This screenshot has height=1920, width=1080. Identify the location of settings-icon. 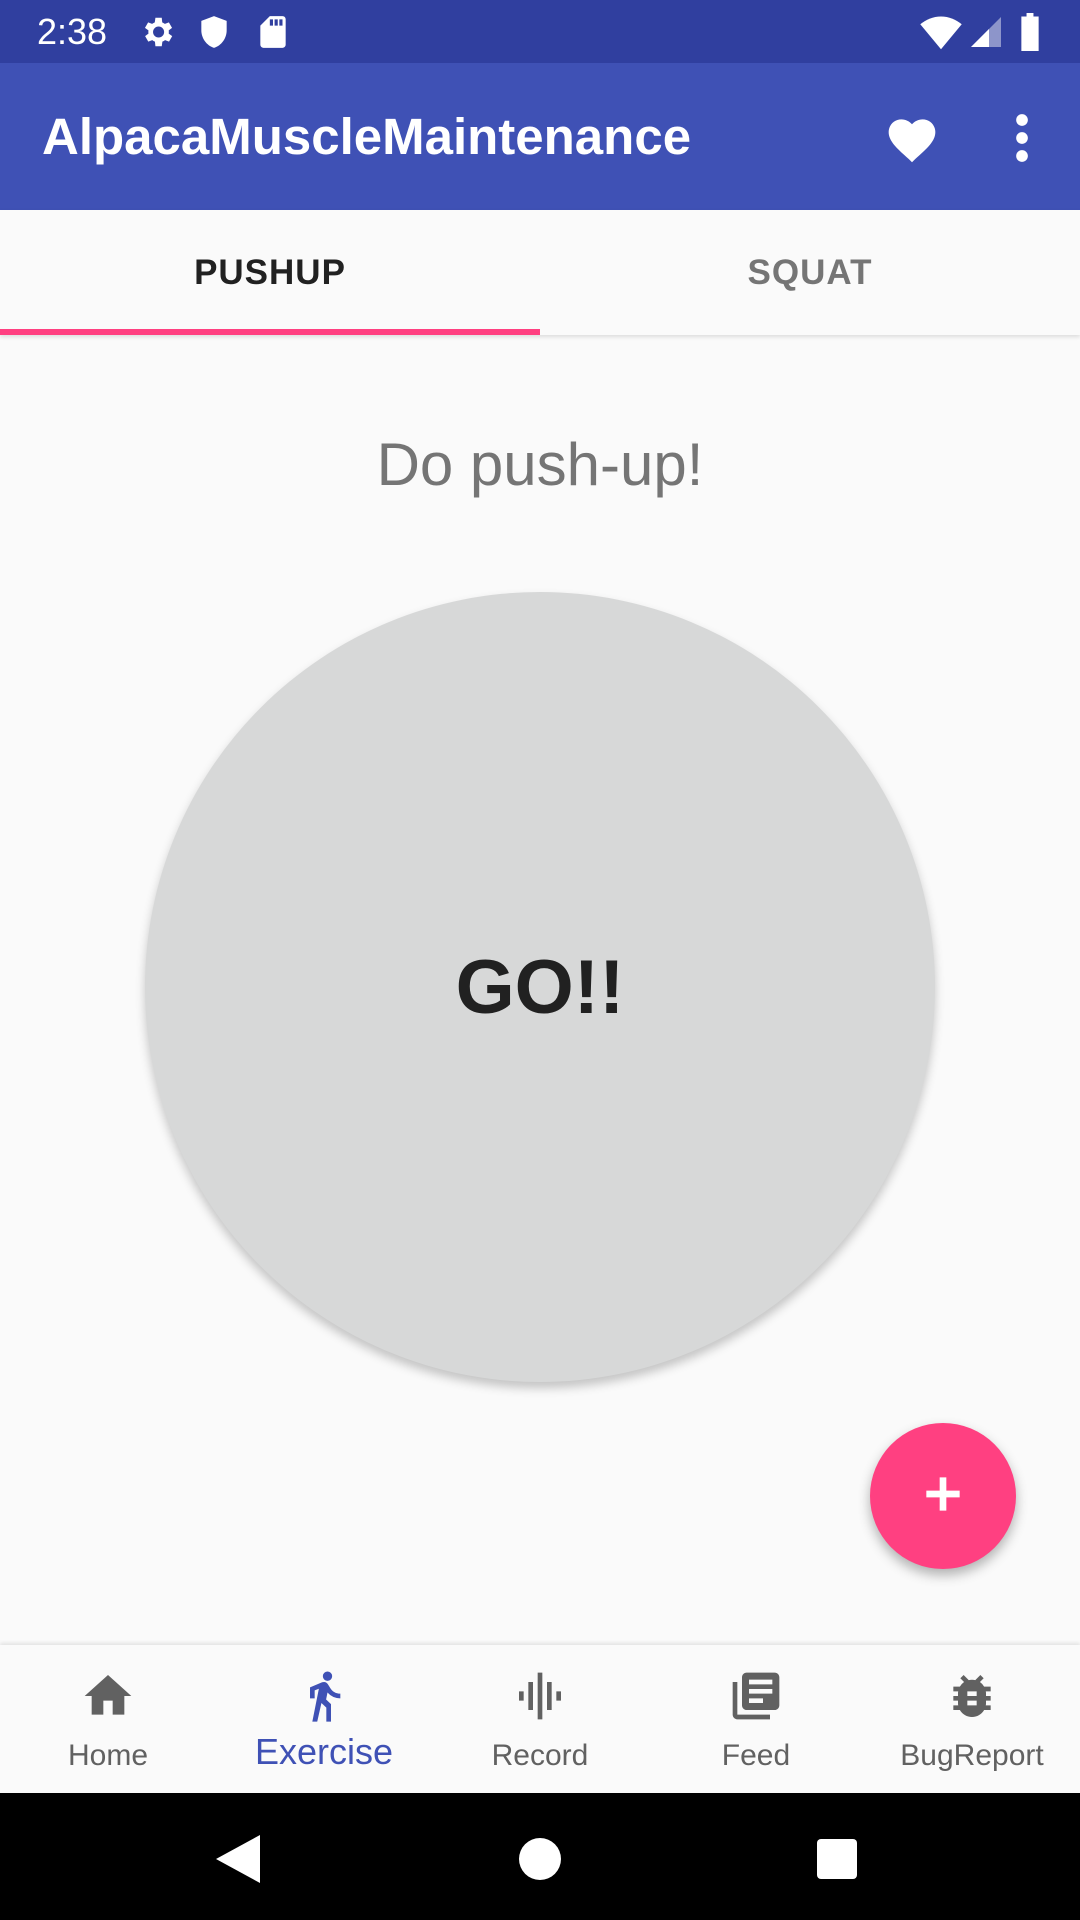
(157, 32).